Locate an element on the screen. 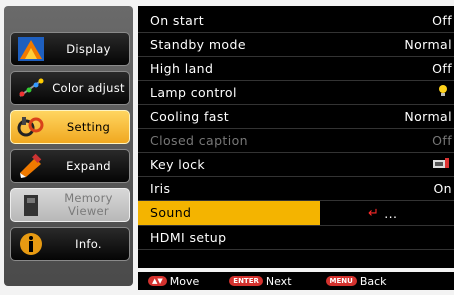  footer-next: ENTER Next is located at coordinates (260, 281).